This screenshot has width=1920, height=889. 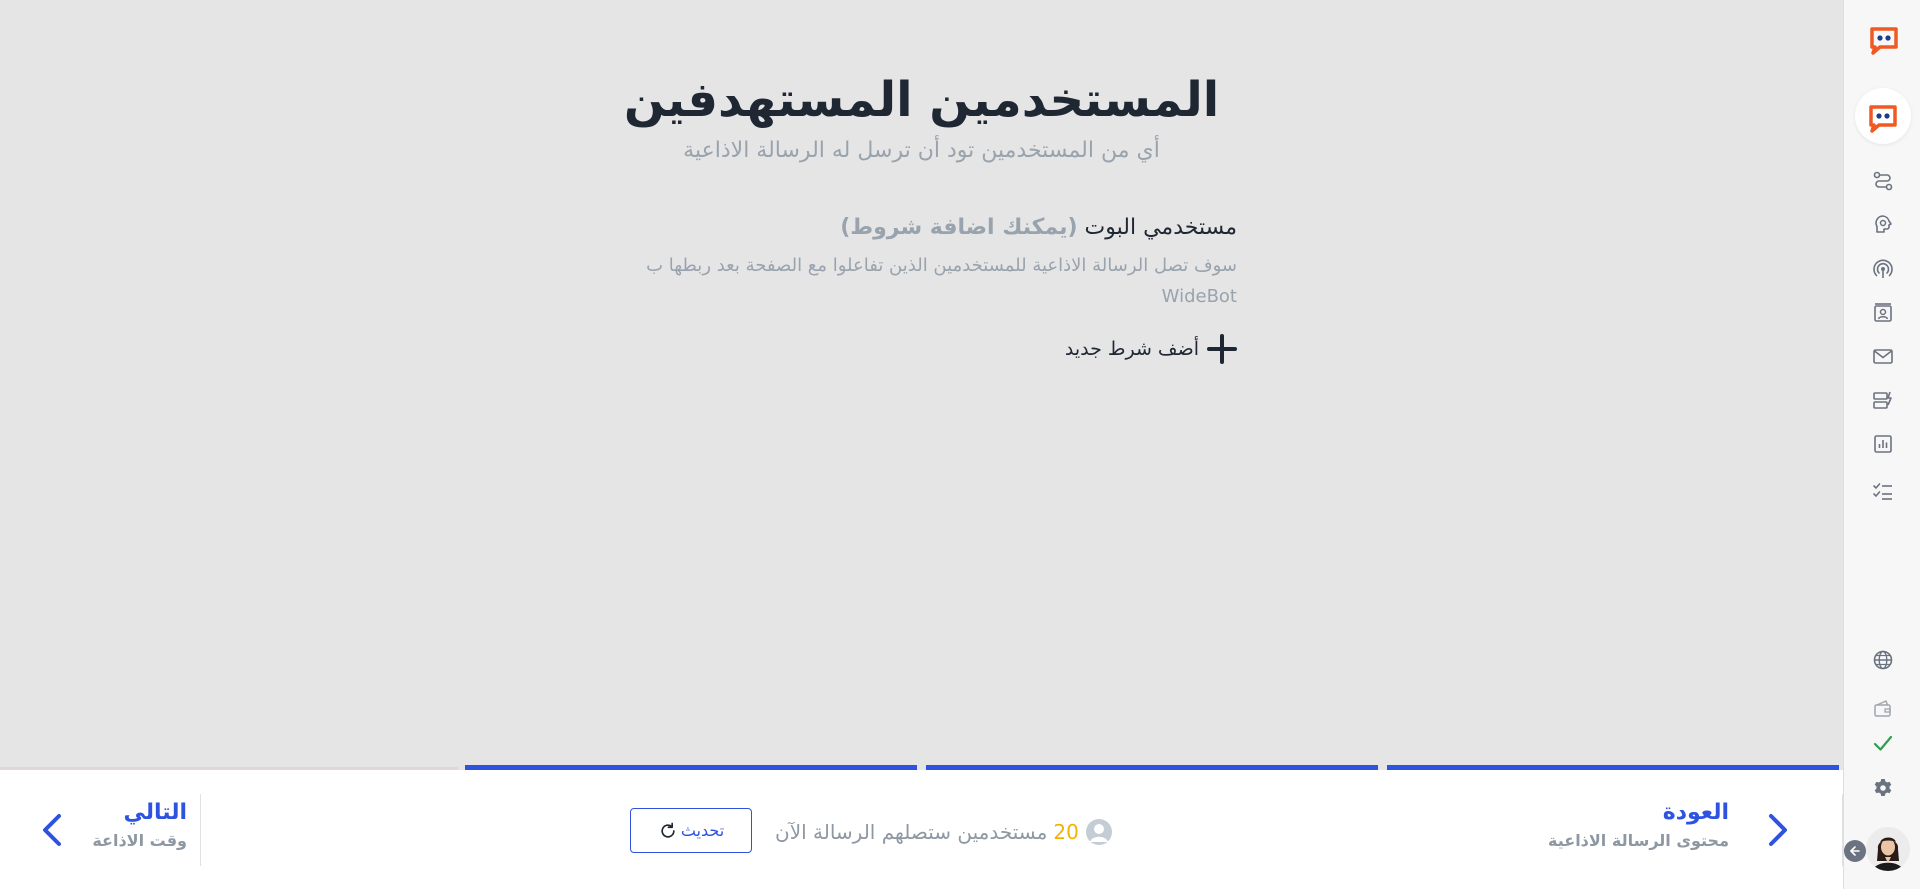 I want to click on section-heading-note: (يمكنك اضافة شروط), so click(x=959, y=227).